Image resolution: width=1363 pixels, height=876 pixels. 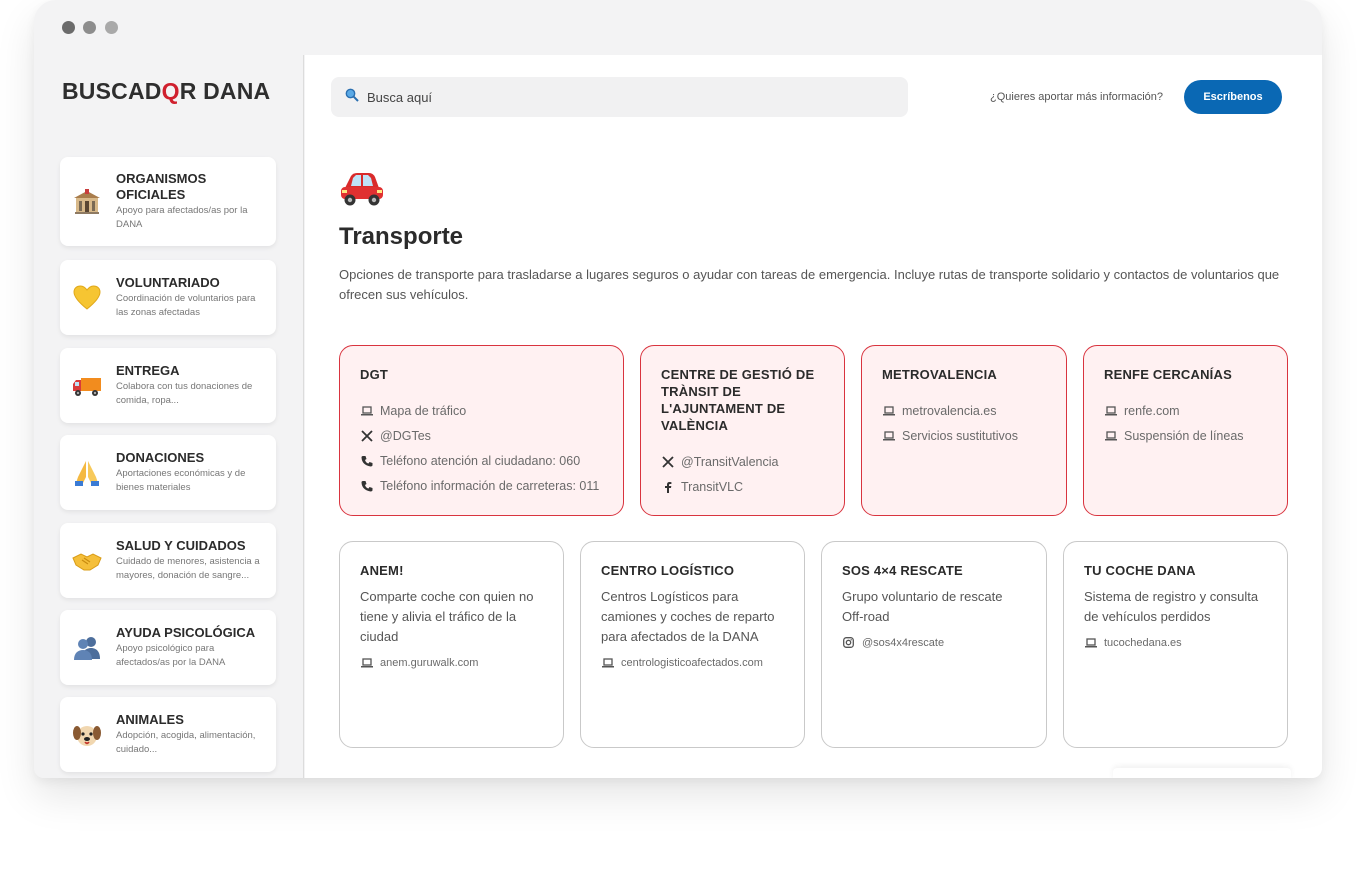 What do you see at coordinates (1140, 570) in the screenshot?
I see `card-title: TU COCHE DANA` at bounding box center [1140, 570].